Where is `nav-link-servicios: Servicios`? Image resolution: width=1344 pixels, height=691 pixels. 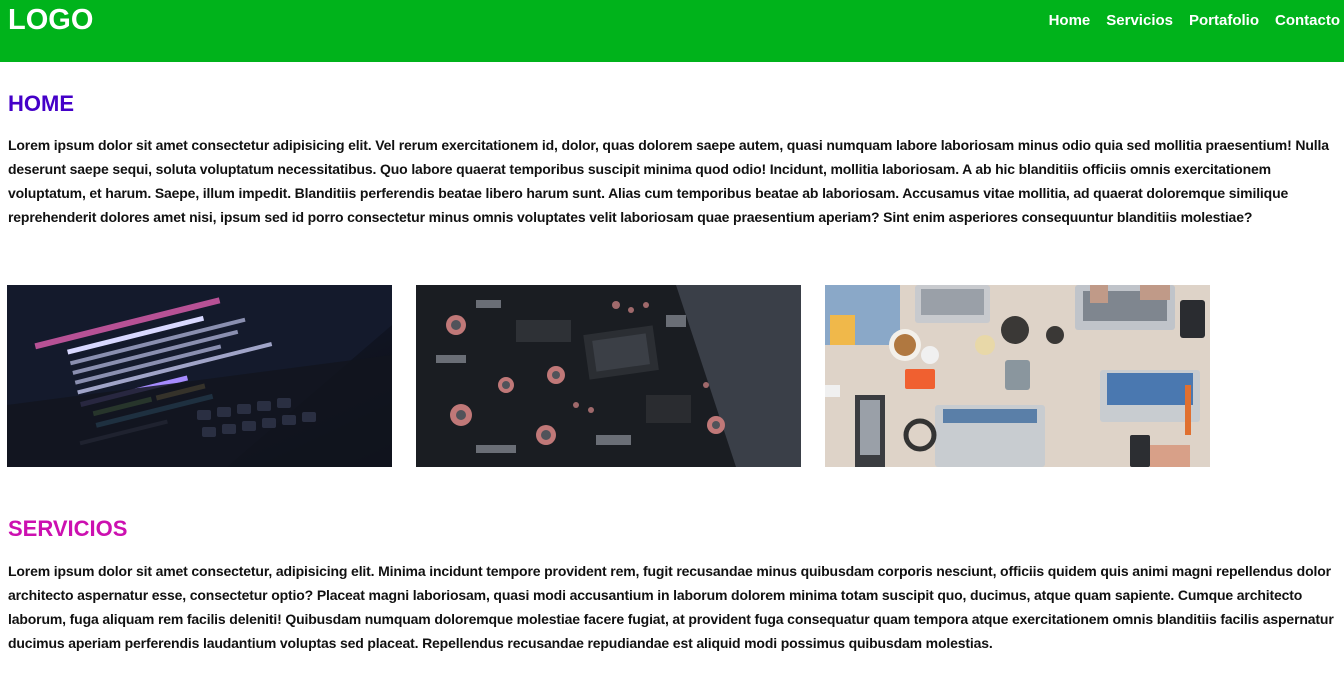 nav-link-servicios: Servicios is located at coordinates (1139, 20).